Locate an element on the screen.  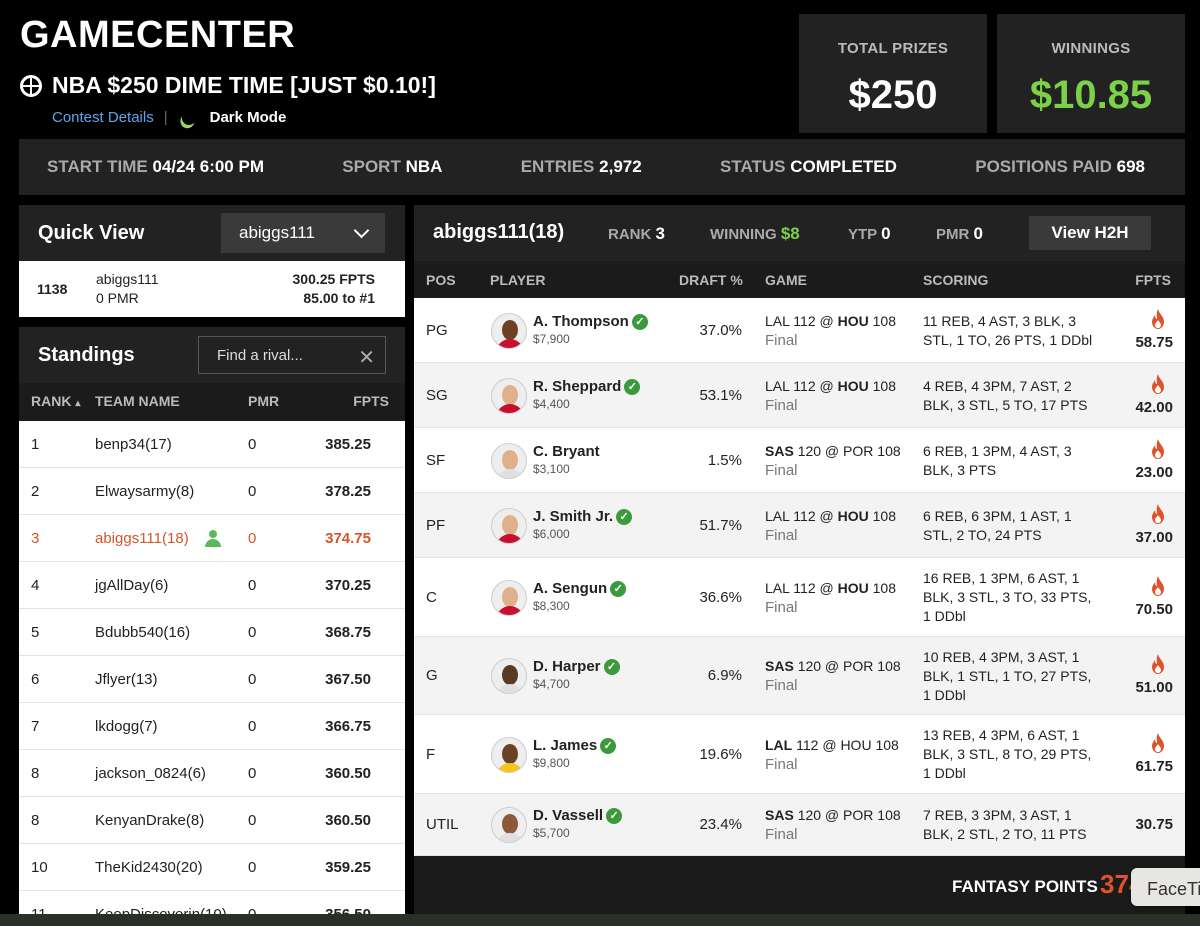
standings-rank: 1 is located at coordinates (35, 444).